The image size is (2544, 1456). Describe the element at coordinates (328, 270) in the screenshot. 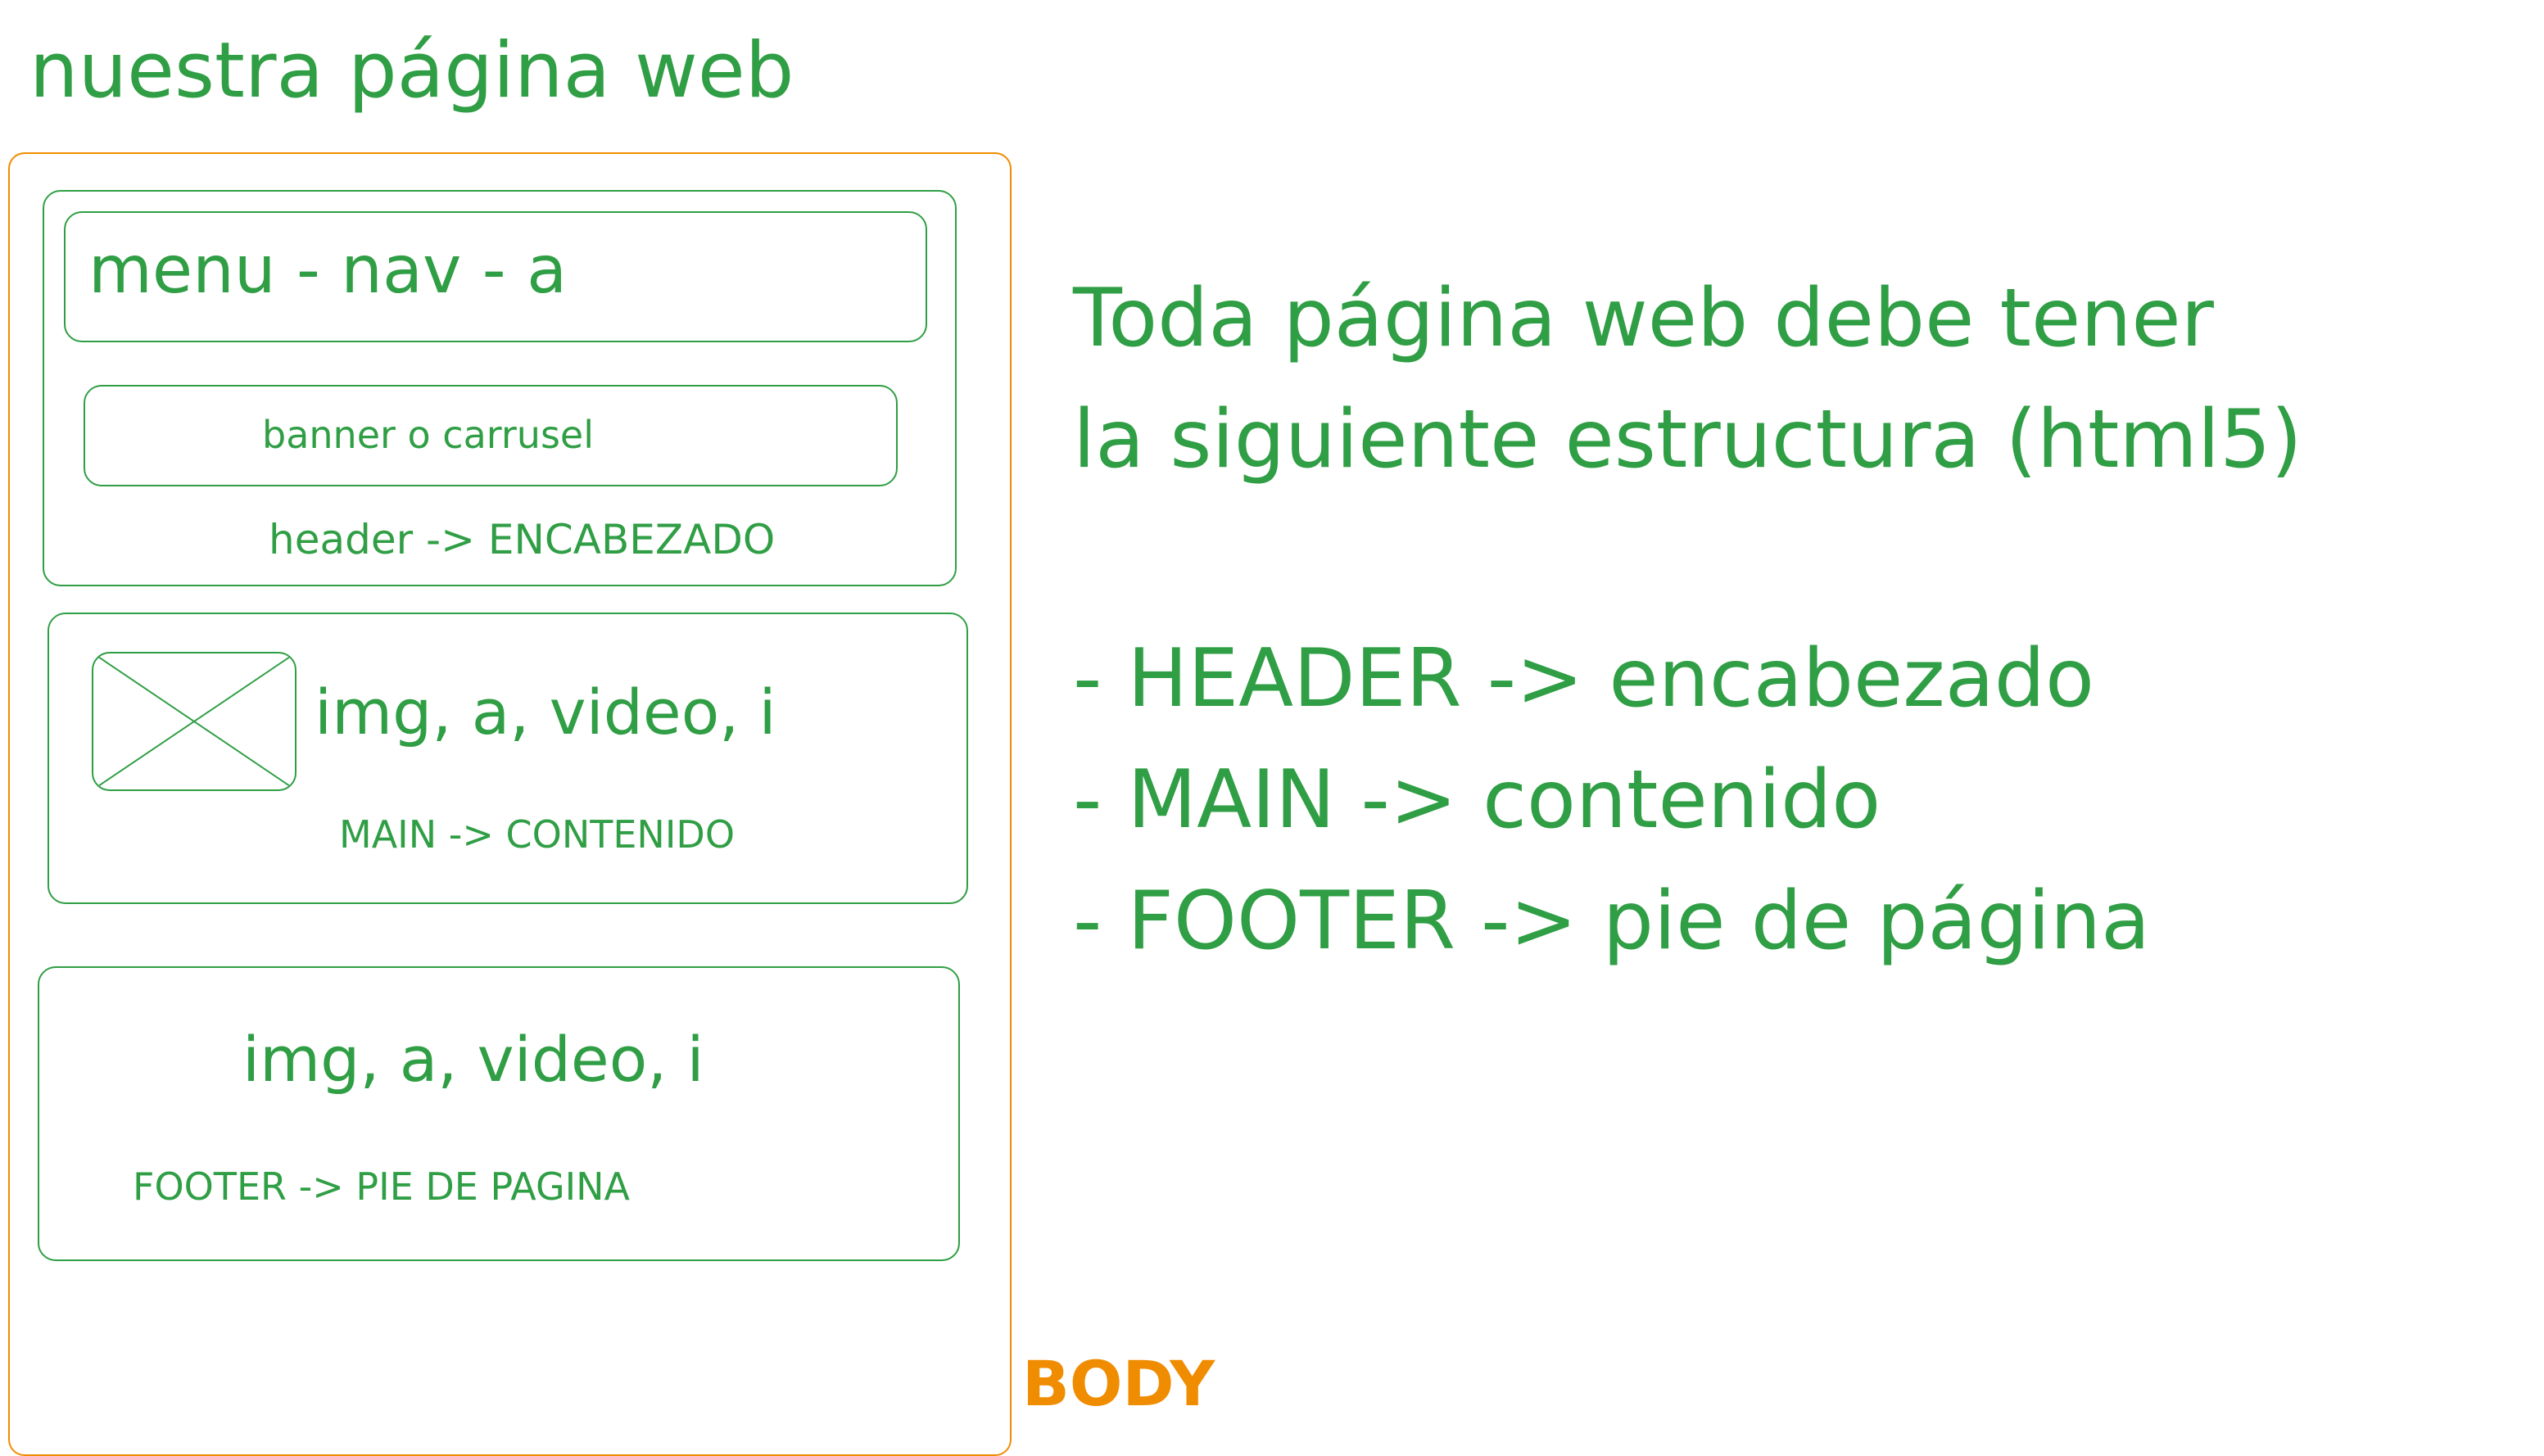

I see `nav-text: menu - nav - a` at that location.